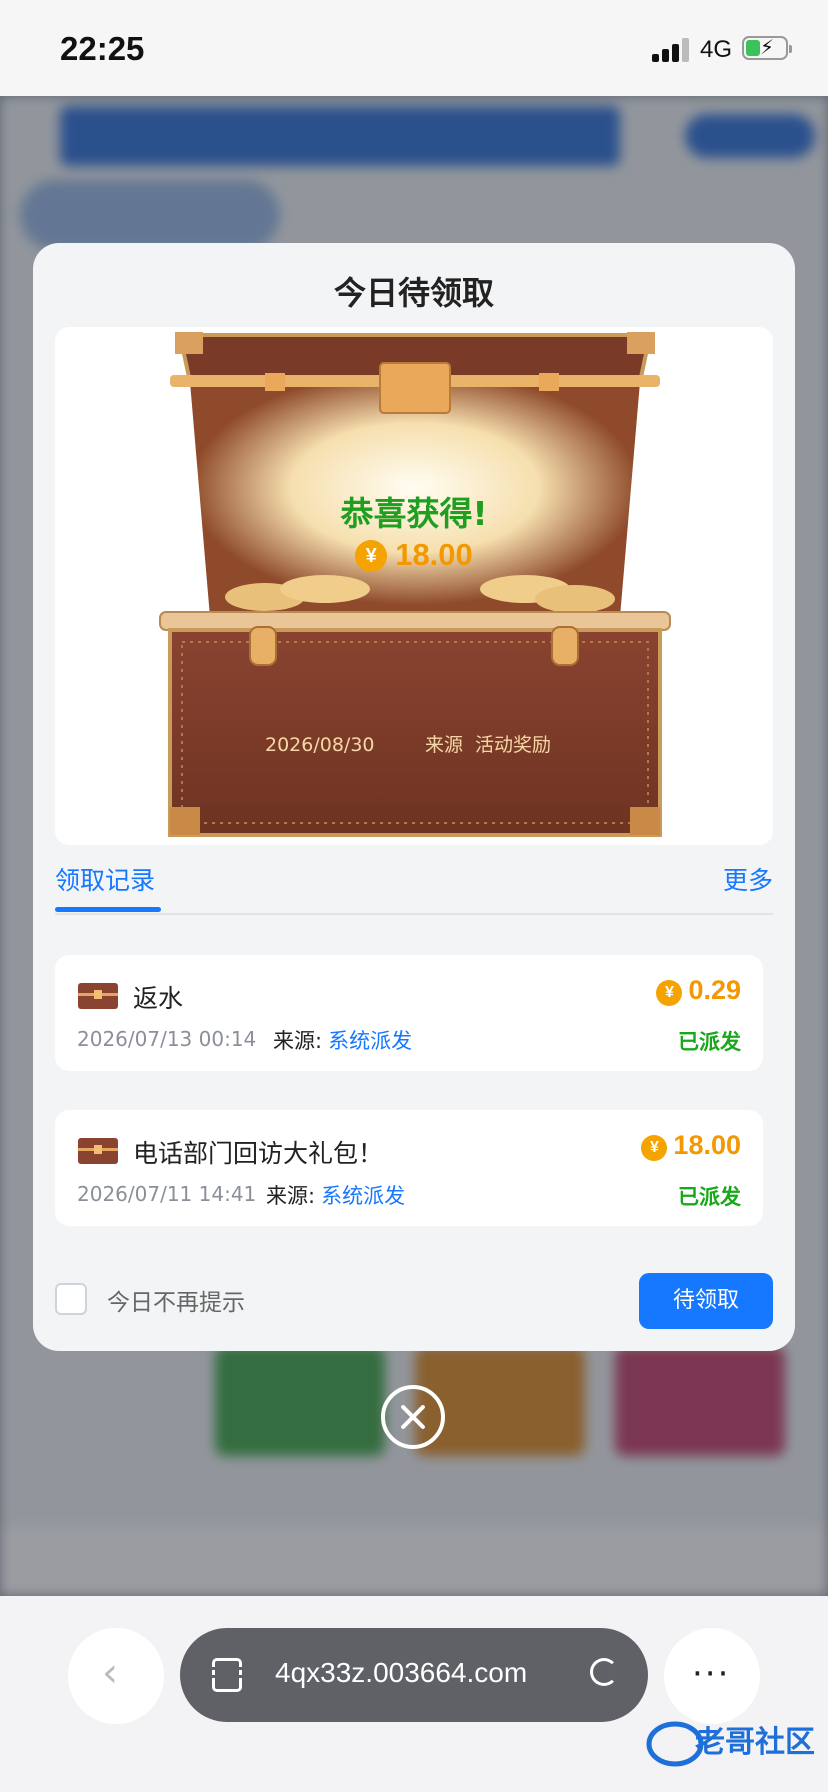 The height and width of the screenshot is (1792, 828). I want to click on dont-show-label: 今日不再提示, so click(176, 1300).